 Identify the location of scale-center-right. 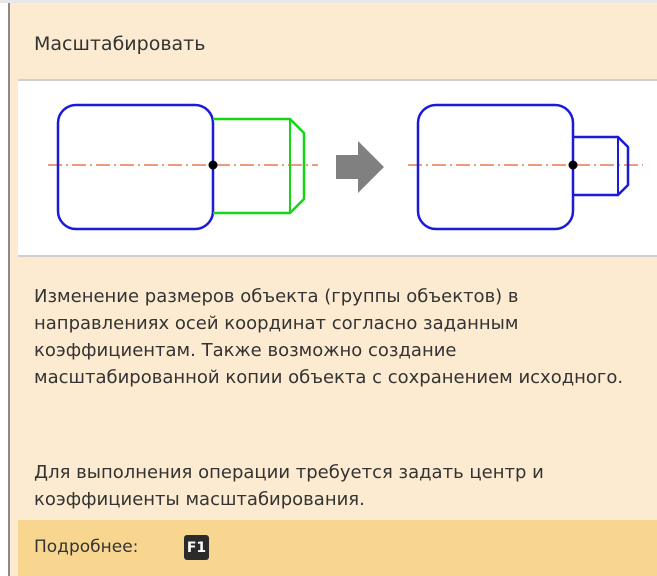
(573, 165).